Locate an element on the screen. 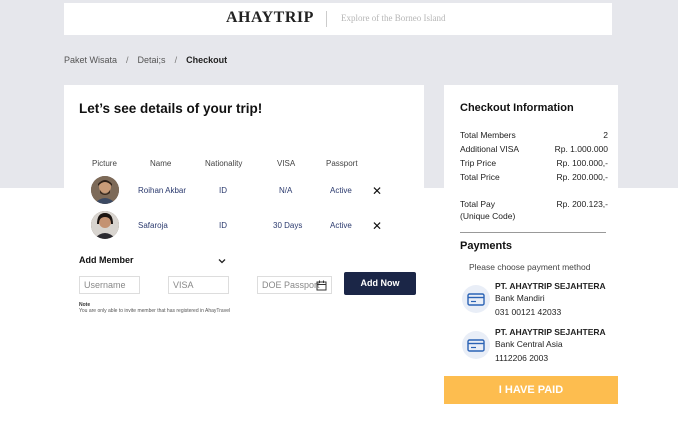 This screenshot has width=678, height=441. total-pay-value: Rp. 200.123,- is located at coordinates (582, 204).